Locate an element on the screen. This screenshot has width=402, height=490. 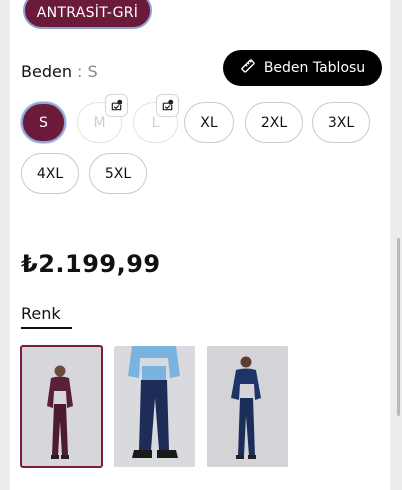
size-option-s: S is located at coordinates (43, 122).